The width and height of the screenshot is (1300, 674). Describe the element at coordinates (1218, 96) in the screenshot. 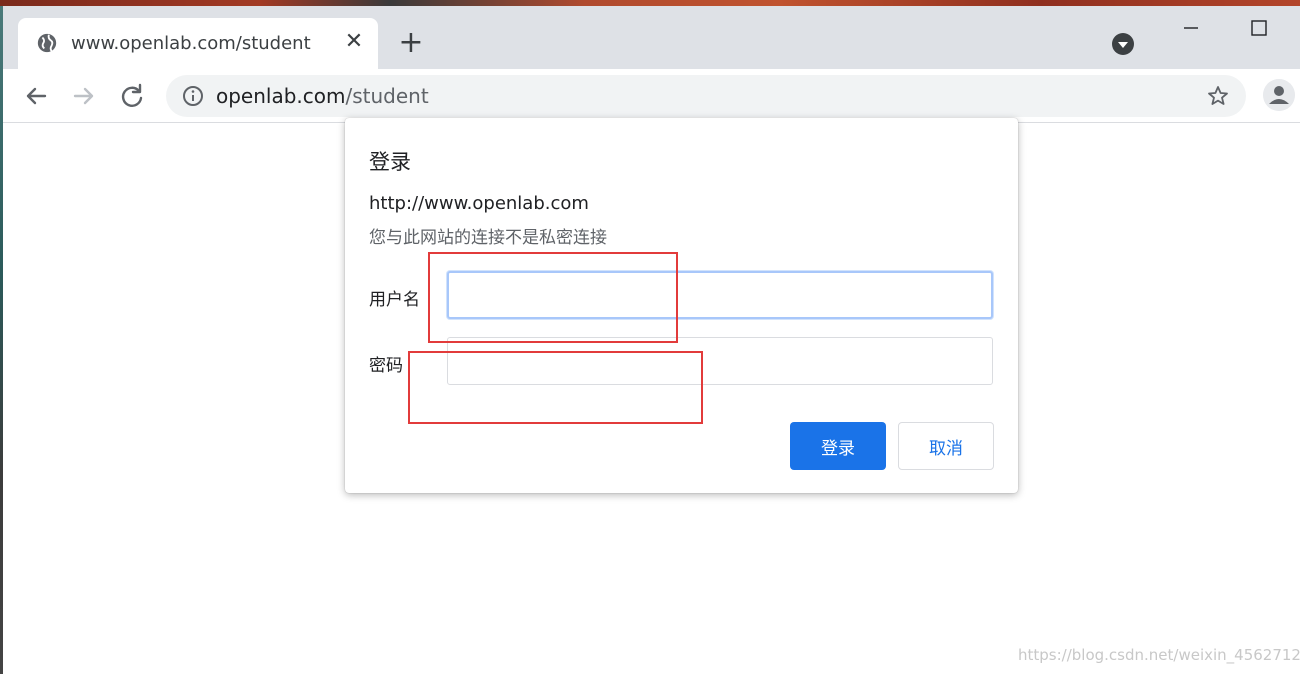

I see `bookmark-star-icon` at that location.